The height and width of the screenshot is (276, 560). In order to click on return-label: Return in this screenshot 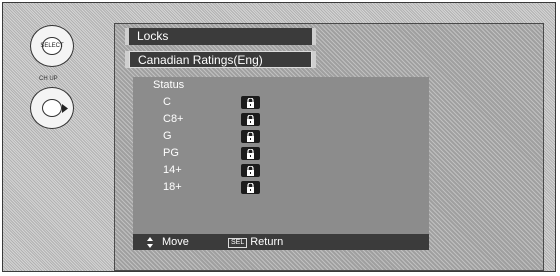, I will do `click(267, 242)`.